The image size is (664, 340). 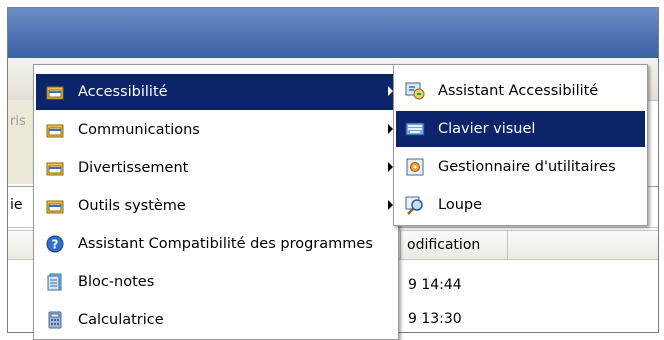 I want to click on window-titlebar, so click(x=333, y=33).